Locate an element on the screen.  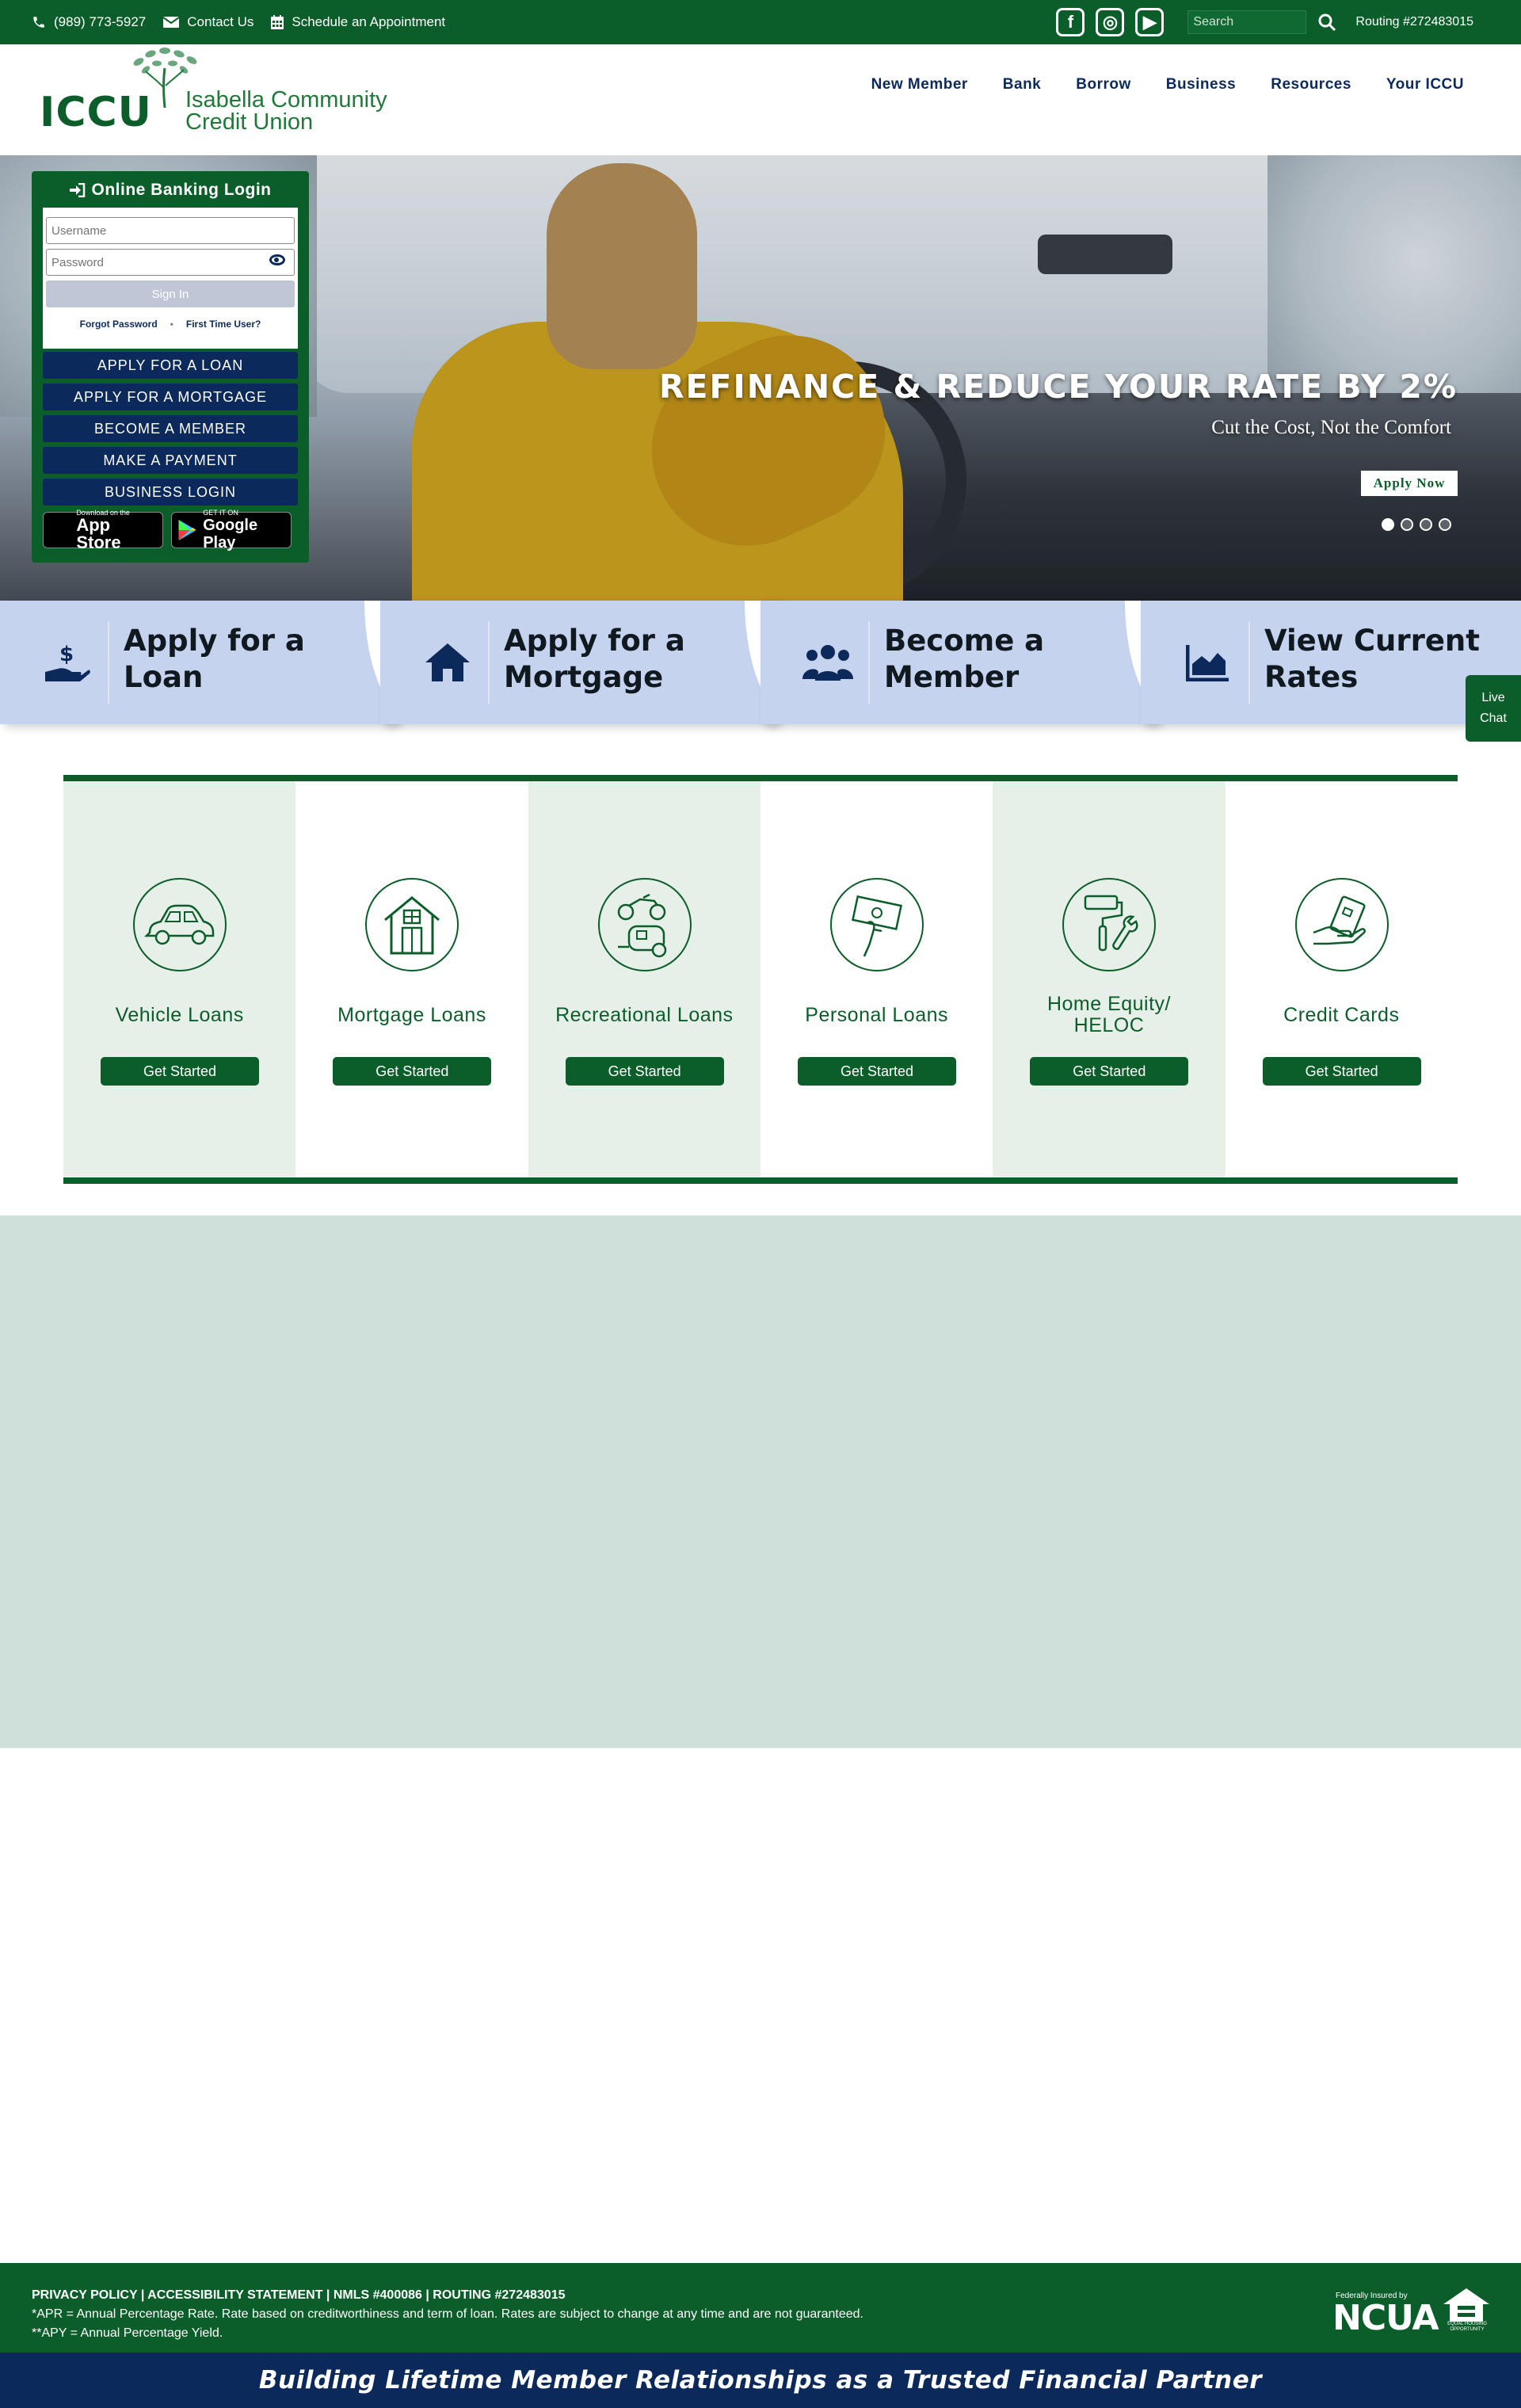
cta-label-line2: Loan is located at coordinates (164, 677).